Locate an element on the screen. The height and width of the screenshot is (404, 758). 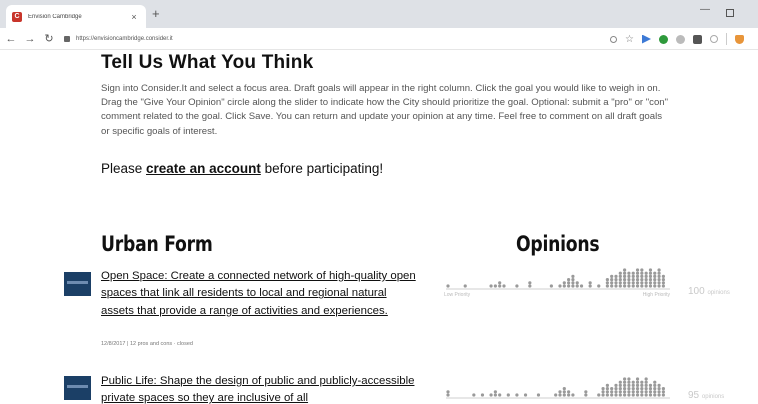
extension-blue-icon is located at coordinates (646, 39).